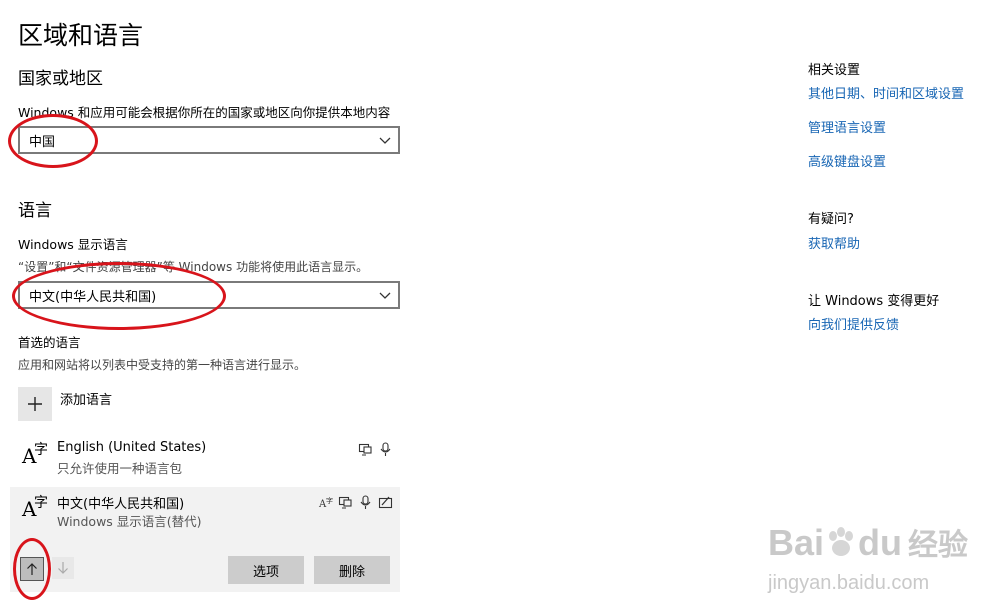  Describe the element at coordinates (205, 461) in the screenshot. I see `language-item-english: A字 English (United States) 只允许使用一种语言包` at that location.